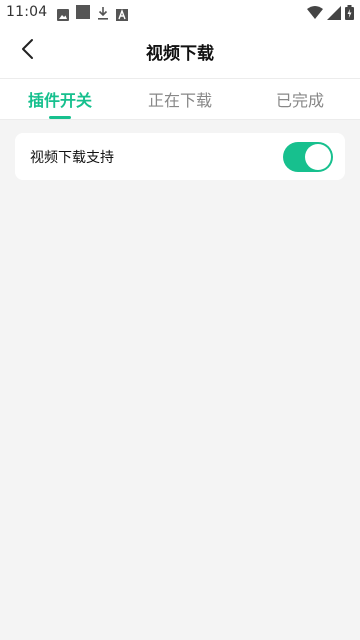 The width and height of the screenshot is (360, 640). What do you see at coordinates (334, 12) in the screenshot?
I see `signal-icon` at bounding box center [334, 12].